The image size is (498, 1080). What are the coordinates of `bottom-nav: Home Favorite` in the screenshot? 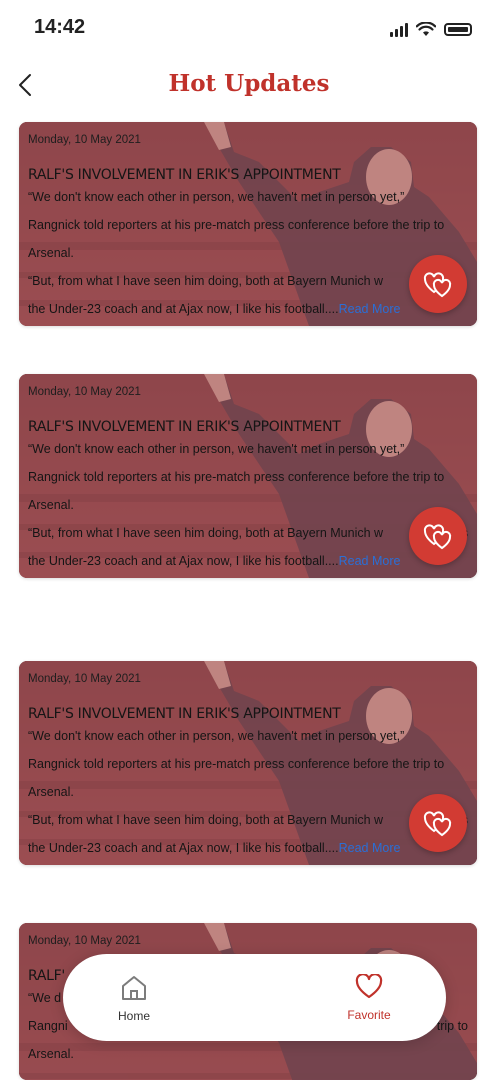 It's located at (254, 997).